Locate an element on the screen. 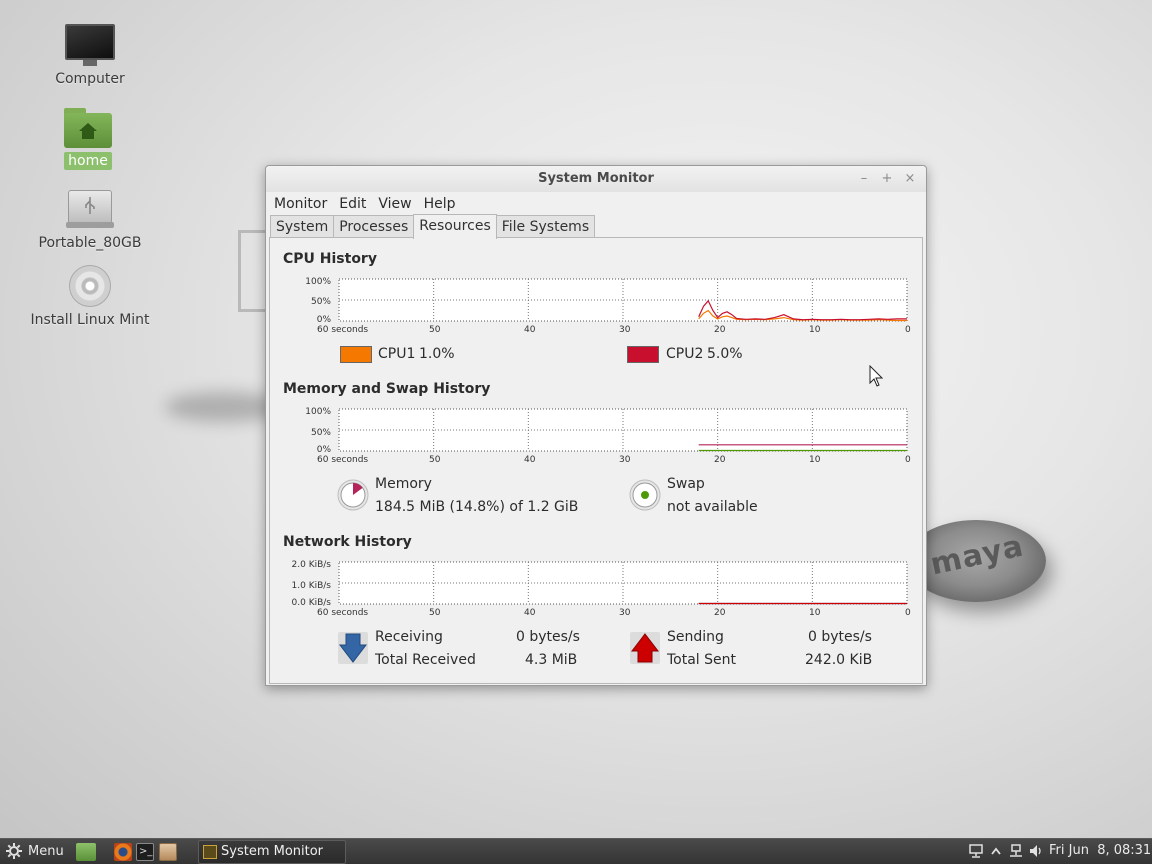 The image size is (1152, 864). receiving-value: 0 bytes/s is located at coordinates (548, 637).